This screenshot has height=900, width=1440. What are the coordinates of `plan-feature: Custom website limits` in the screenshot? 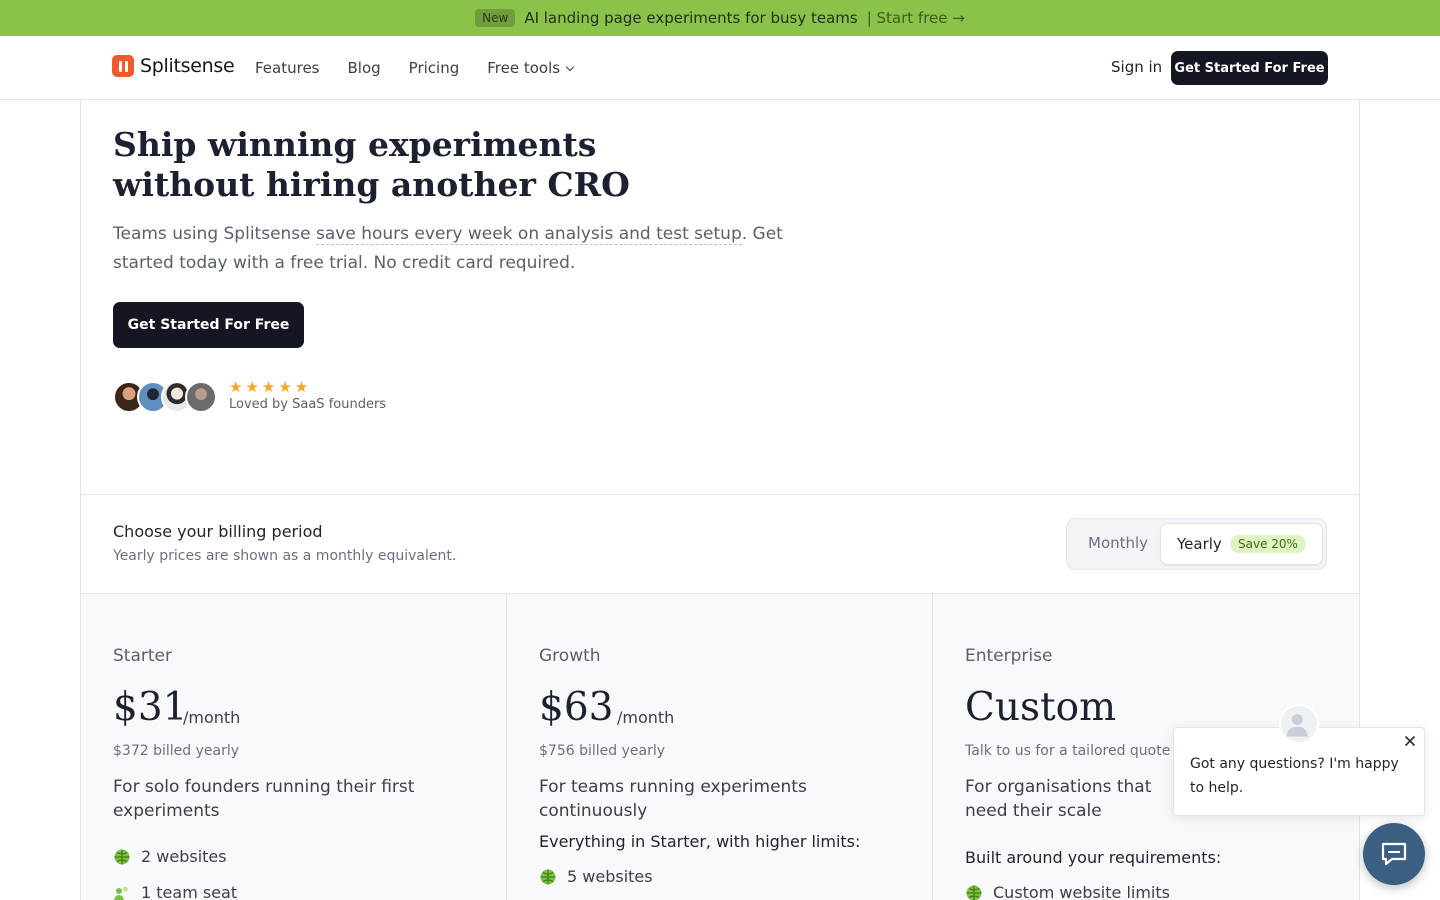 It's located at (1067, 891).